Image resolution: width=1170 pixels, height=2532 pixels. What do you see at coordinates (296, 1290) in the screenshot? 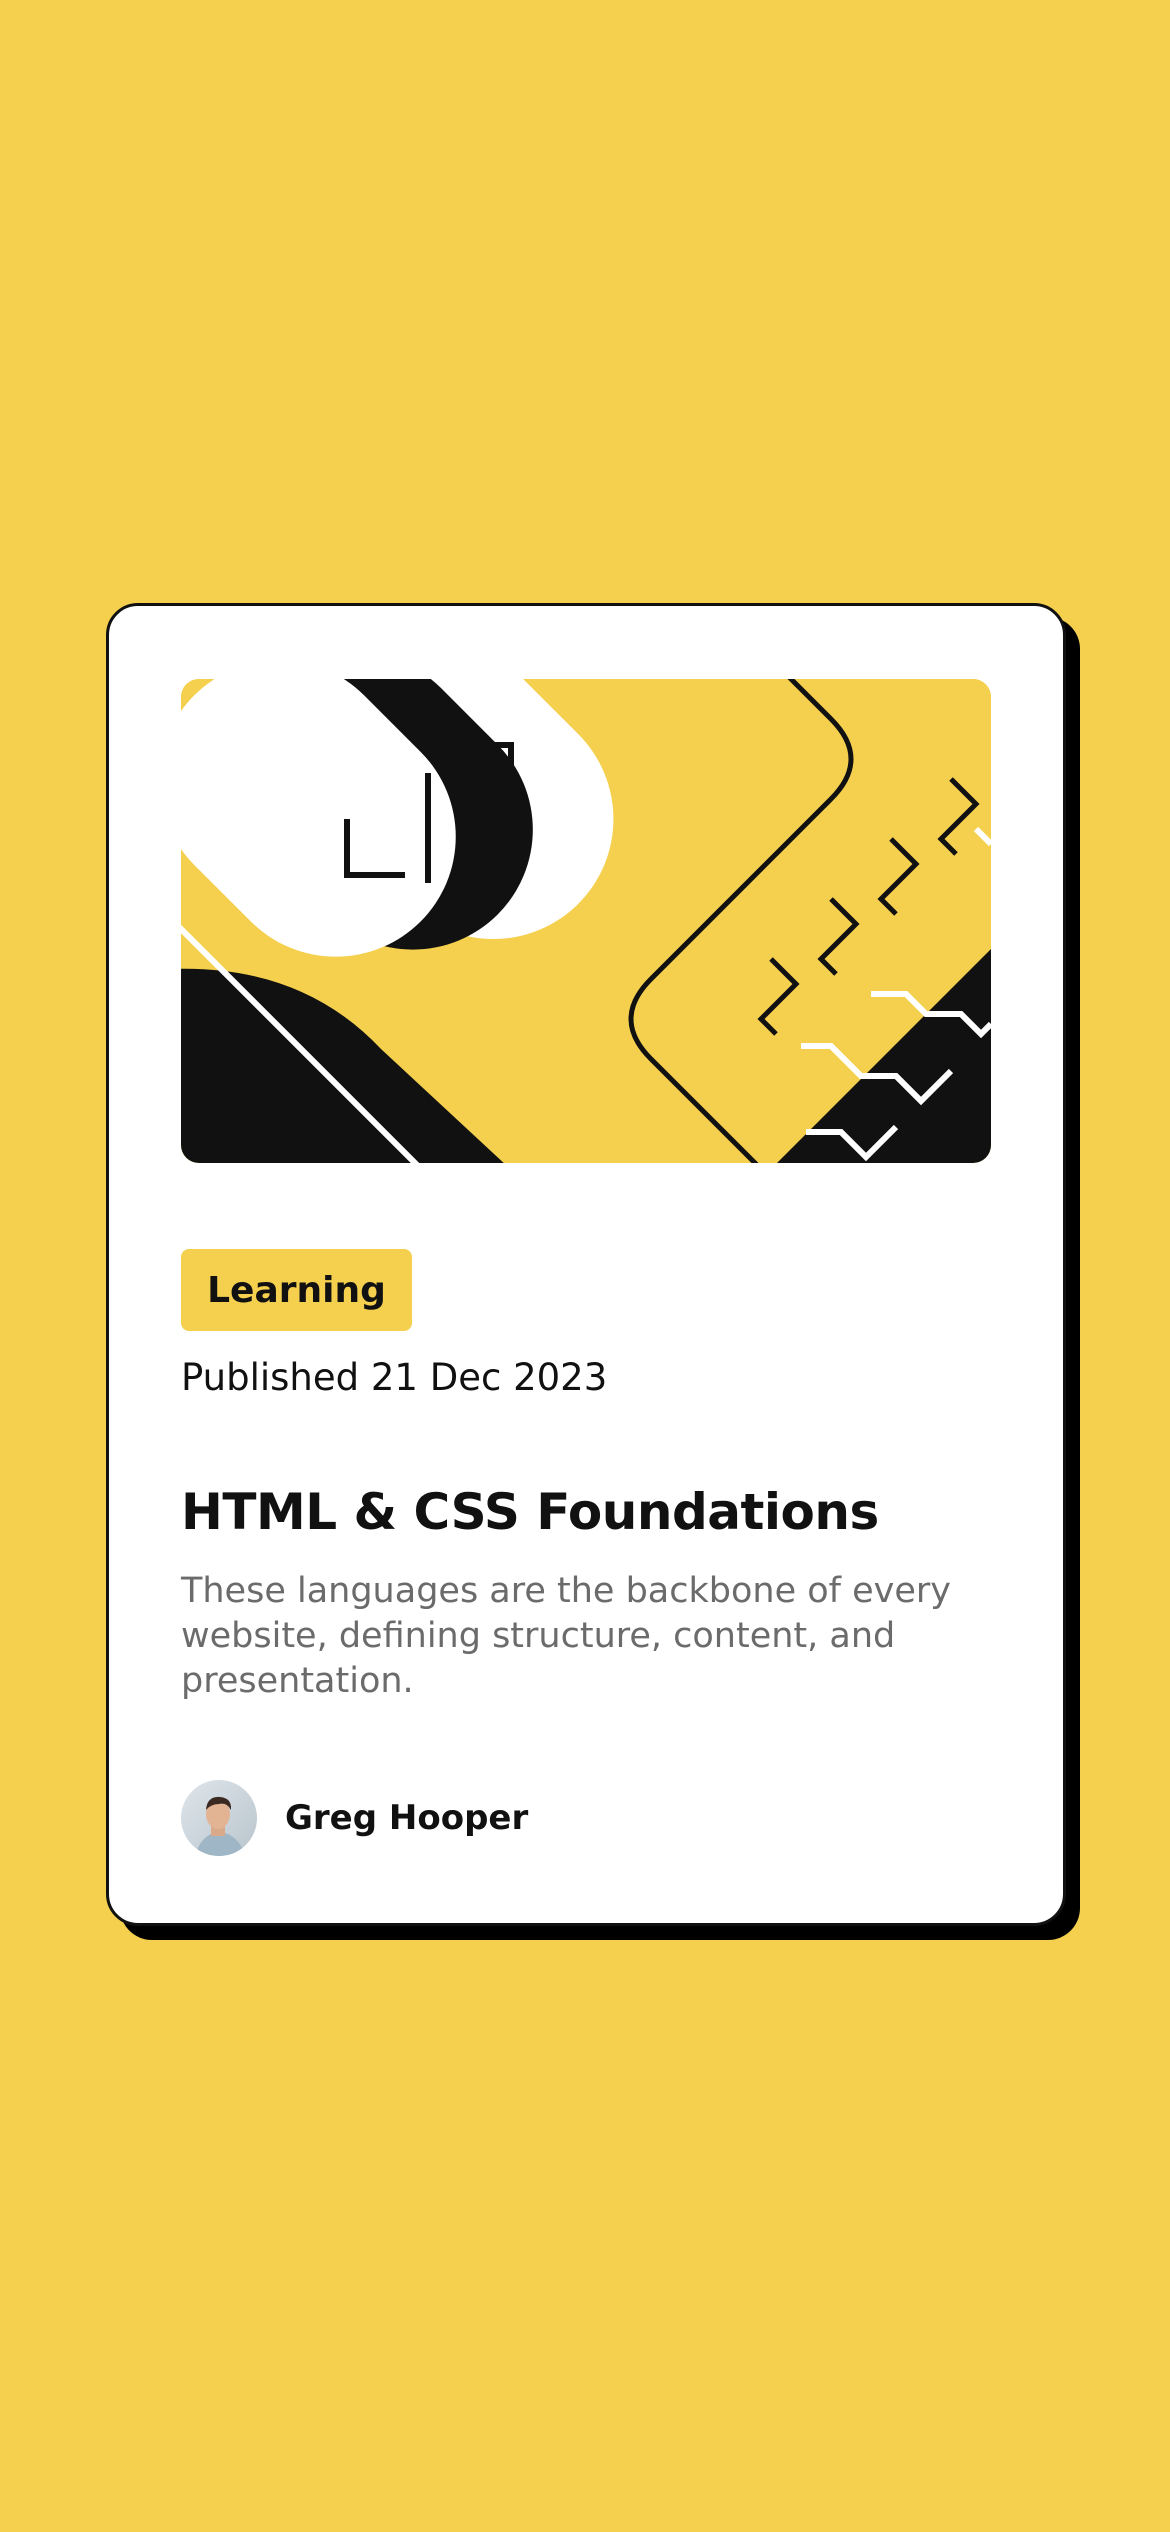
I see `category-tag: Learning` at bounding box center [296, 1290].